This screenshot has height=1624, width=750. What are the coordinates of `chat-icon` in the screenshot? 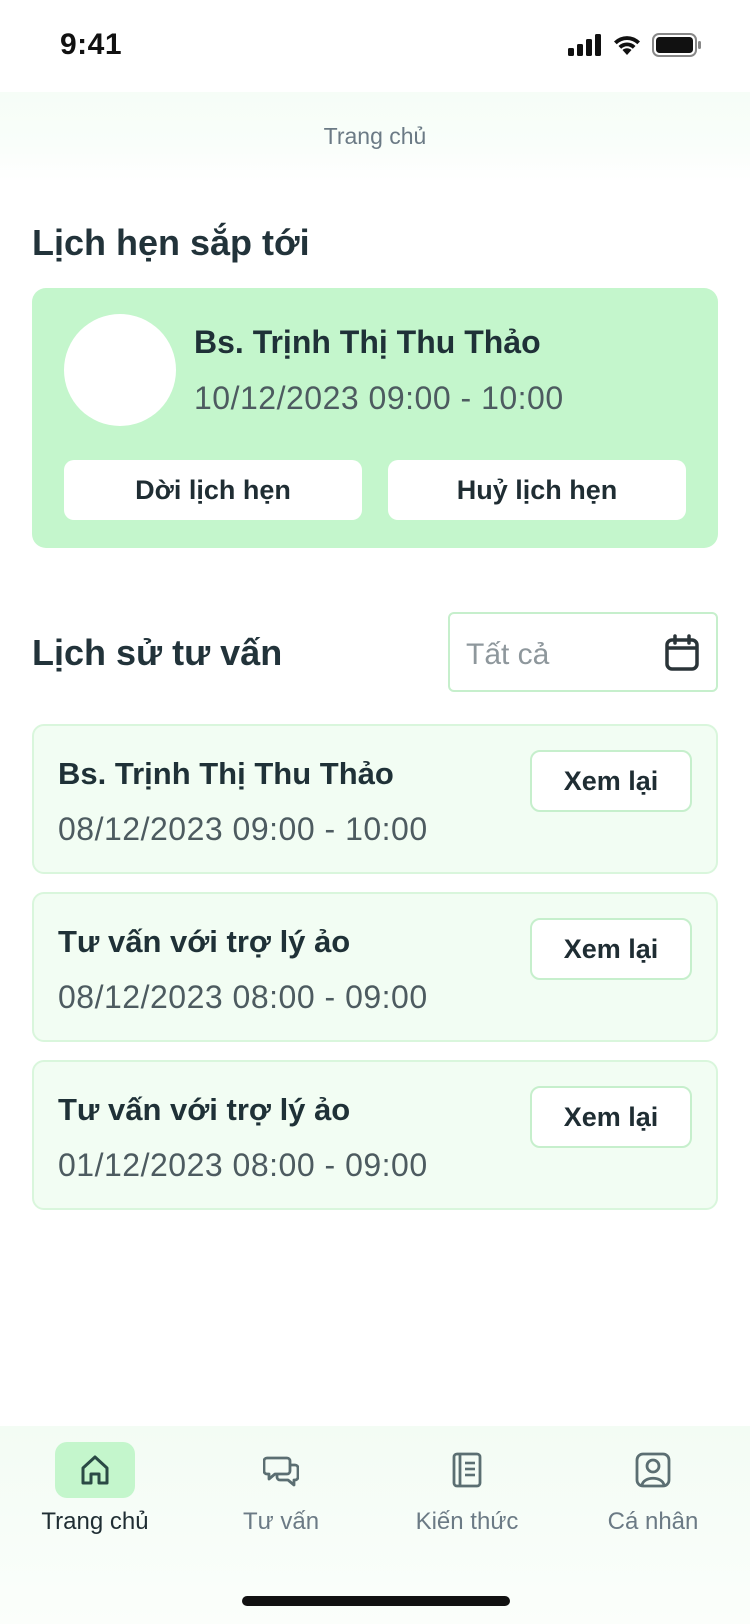 It's located at (281, 1471).